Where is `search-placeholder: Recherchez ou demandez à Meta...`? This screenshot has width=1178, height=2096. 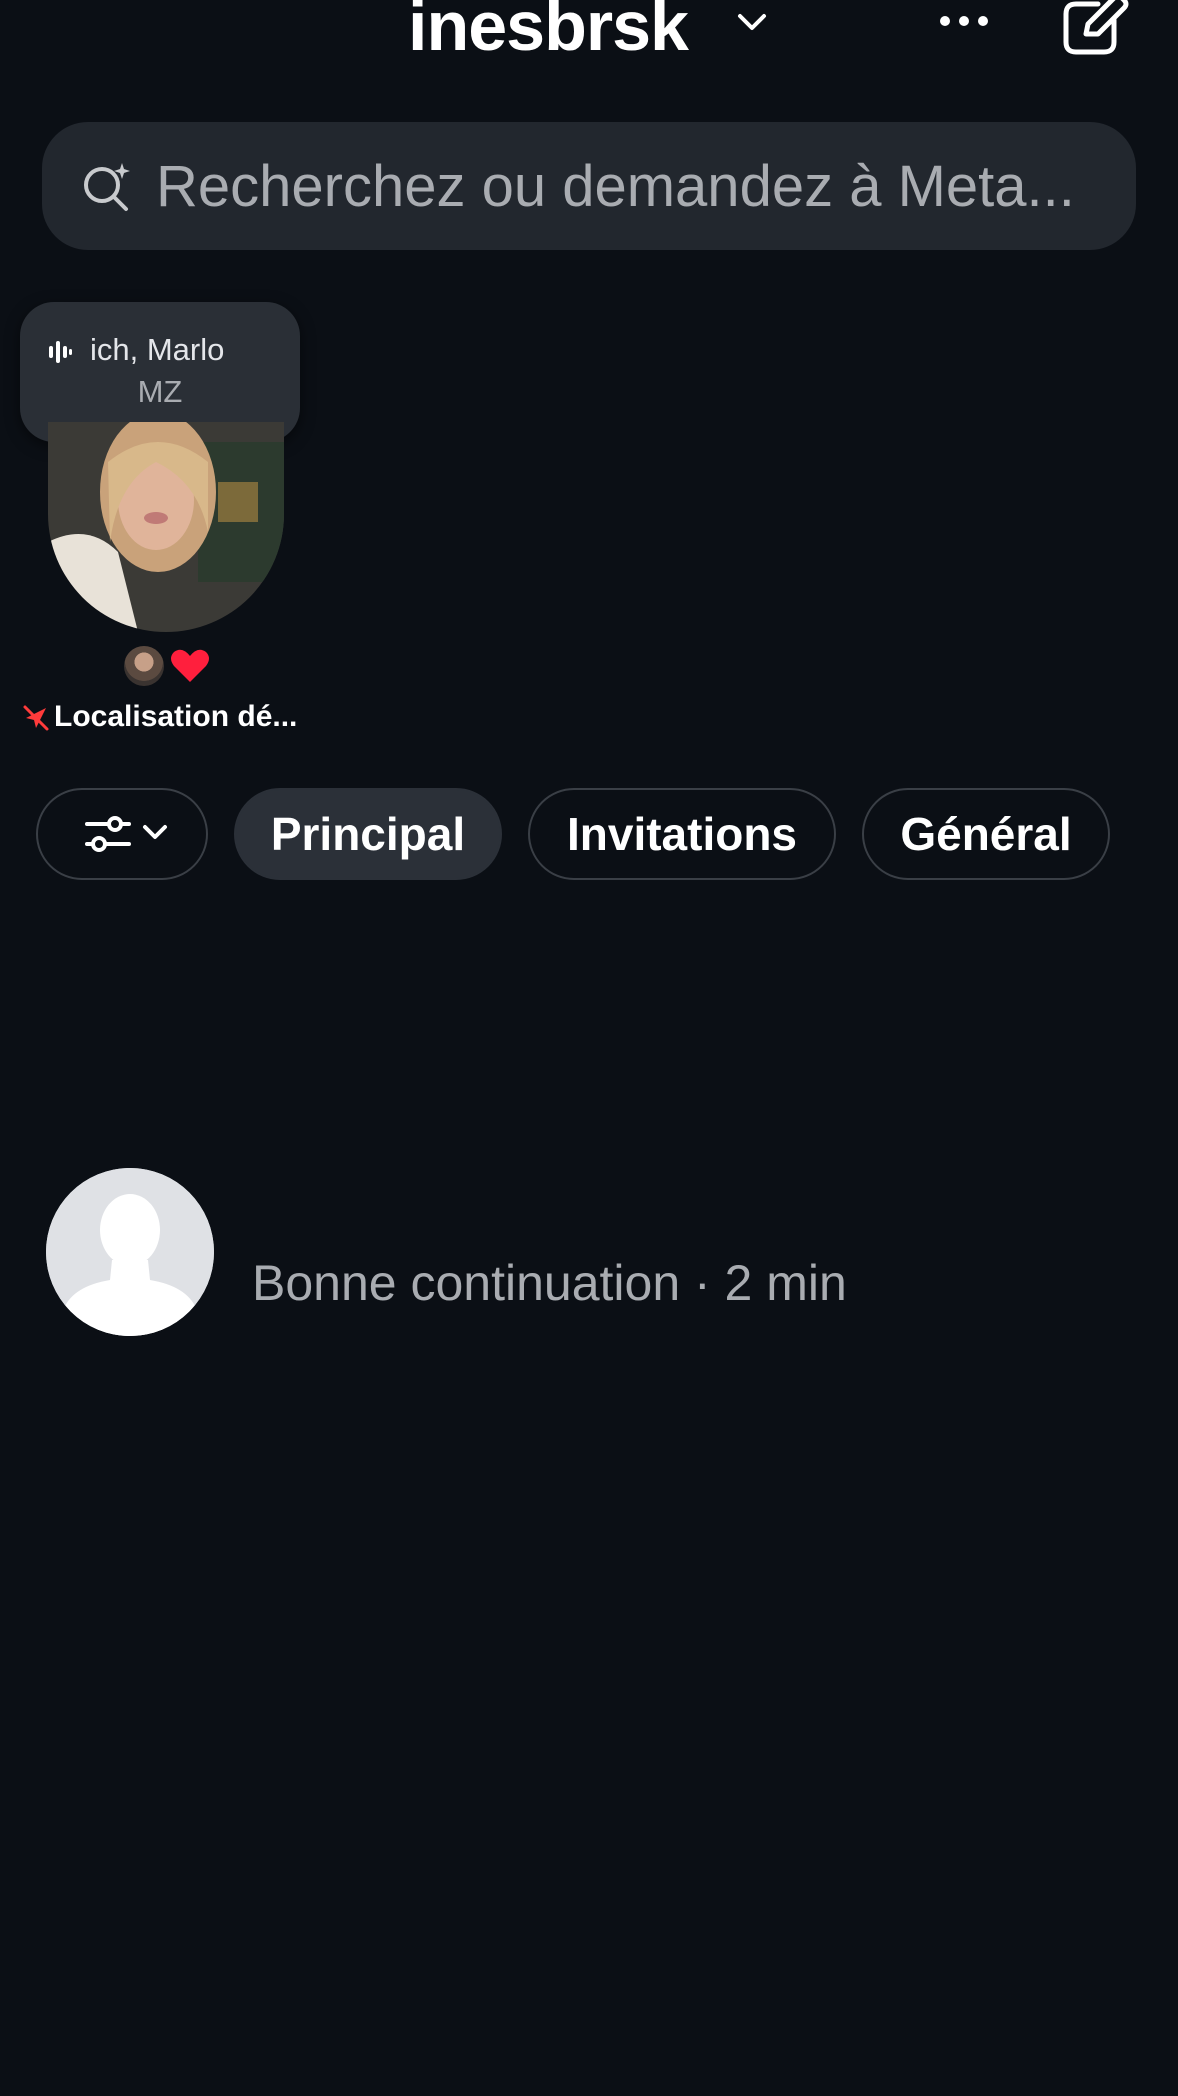
search-placeholder: Recherchez ou demandez à Meta... is located at coordinates (636, 186).